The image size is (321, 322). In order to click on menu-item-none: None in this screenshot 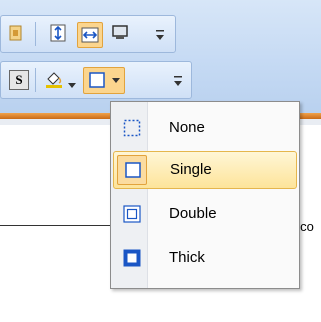, I will do `click(204, 128)`.